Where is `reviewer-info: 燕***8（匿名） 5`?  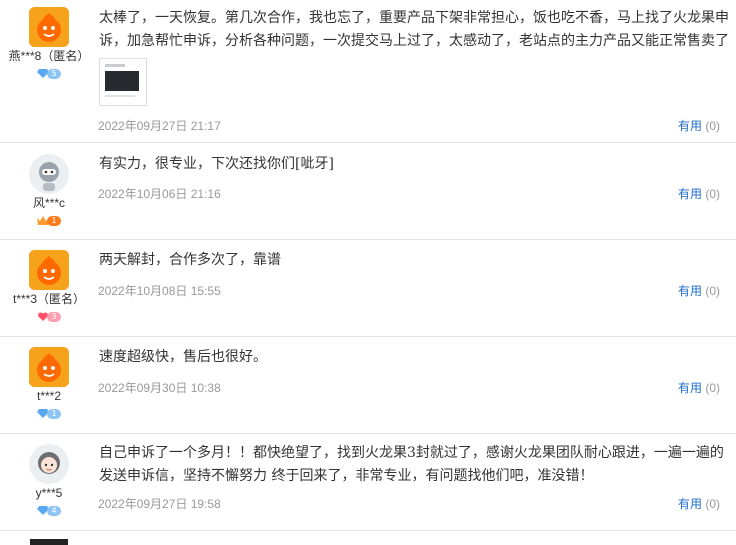
reviewer-info: 燕***8（匿名） 5 is located at coordinates (49, 44).